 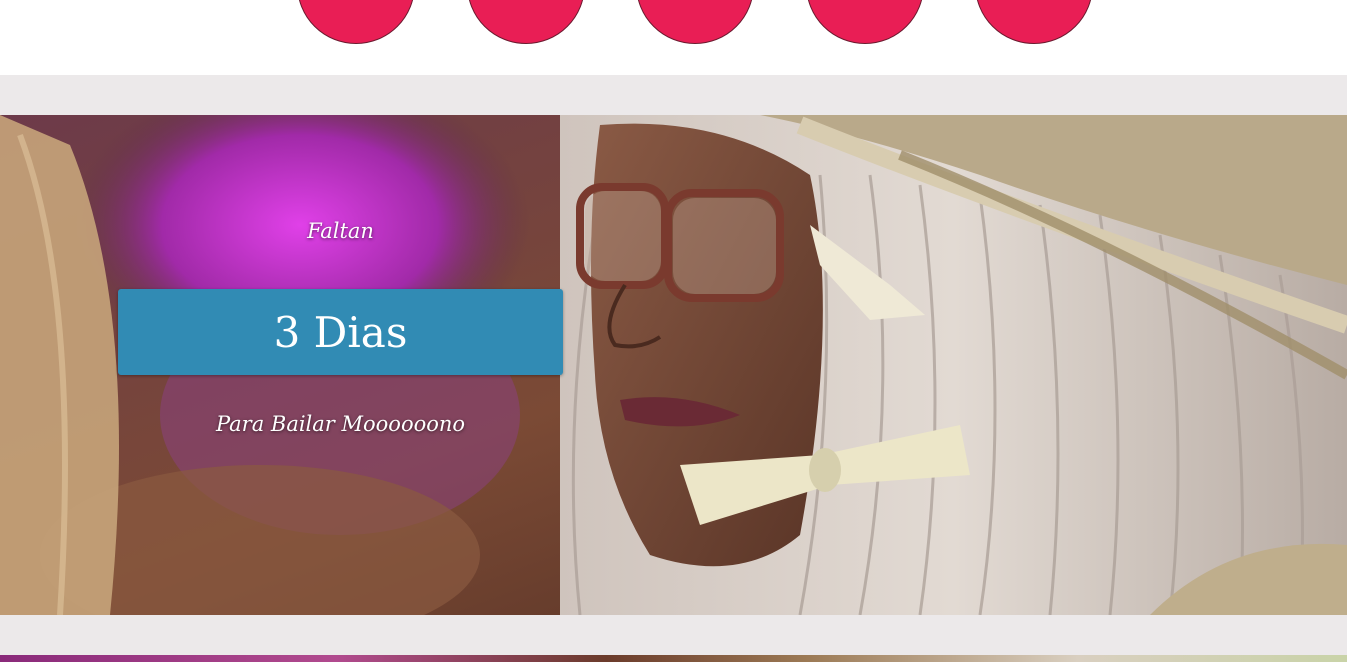 I want to click on countdown-value: 3 Dias, so click(x=340, y=332).